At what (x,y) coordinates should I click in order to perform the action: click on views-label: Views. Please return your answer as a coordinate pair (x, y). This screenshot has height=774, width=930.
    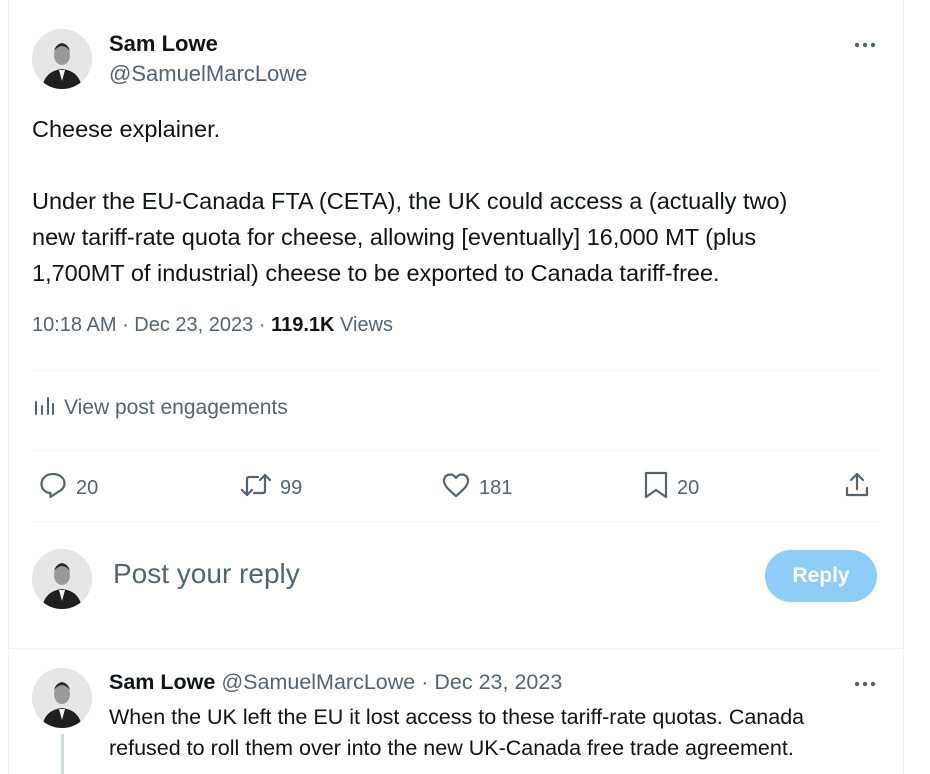
    Looking at the image, I should click on (367, 325).